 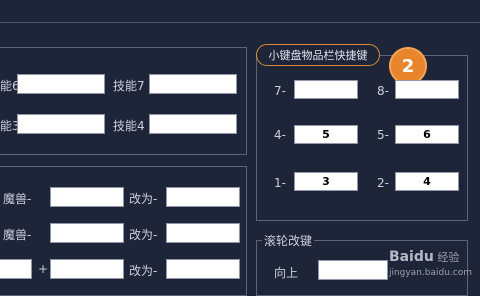 What do you see at coordinates (143, 199) in the screenshot?
I see `pet-row1-change-label: 改为-` at bounding box center [143, 199].